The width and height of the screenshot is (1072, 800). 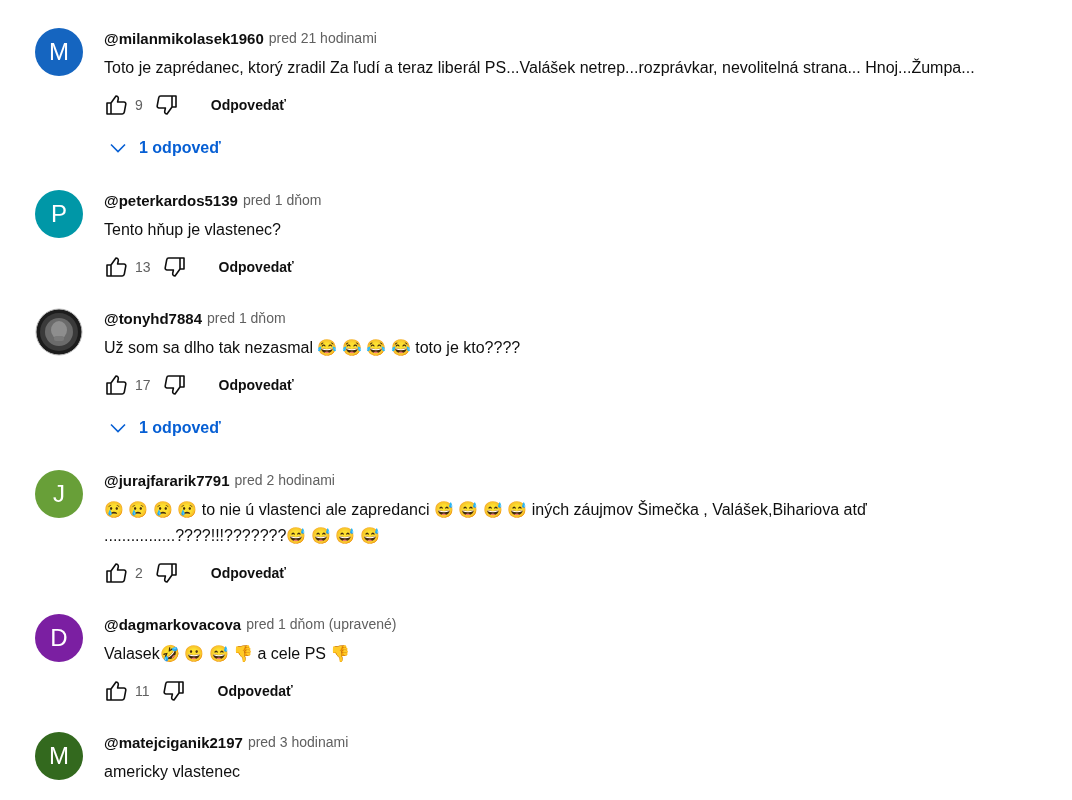 What do you see at coordinates (173, 624) in the screenshot?
I see `author-name: @dagmarkovacova` at bounding box center [173, 624].